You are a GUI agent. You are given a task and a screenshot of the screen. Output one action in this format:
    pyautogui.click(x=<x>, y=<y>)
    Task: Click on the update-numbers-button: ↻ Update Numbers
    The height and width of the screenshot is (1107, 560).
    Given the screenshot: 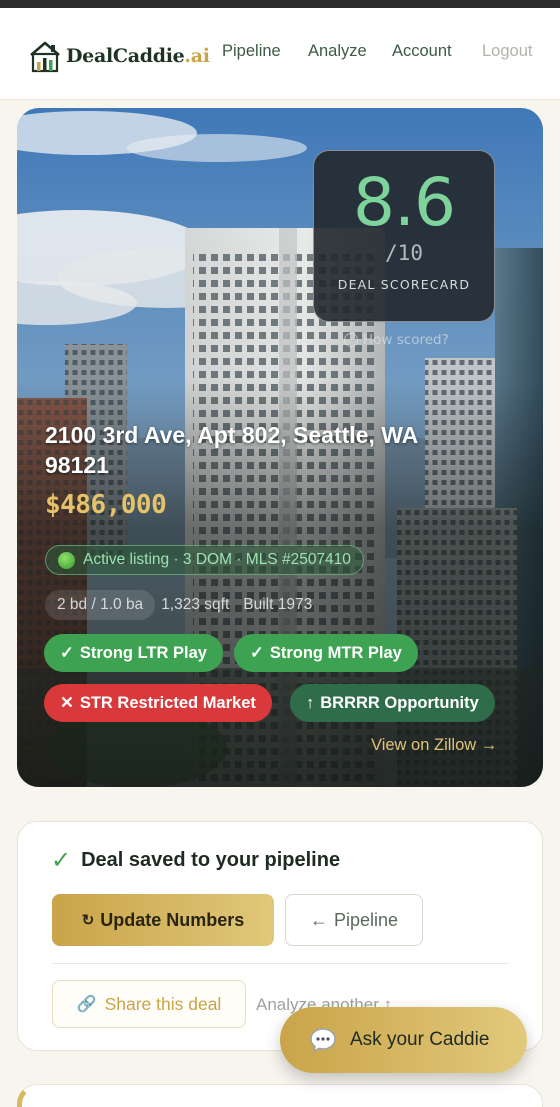 What is the action you would take?
    pyautogui.click(x=163, y=920)
    